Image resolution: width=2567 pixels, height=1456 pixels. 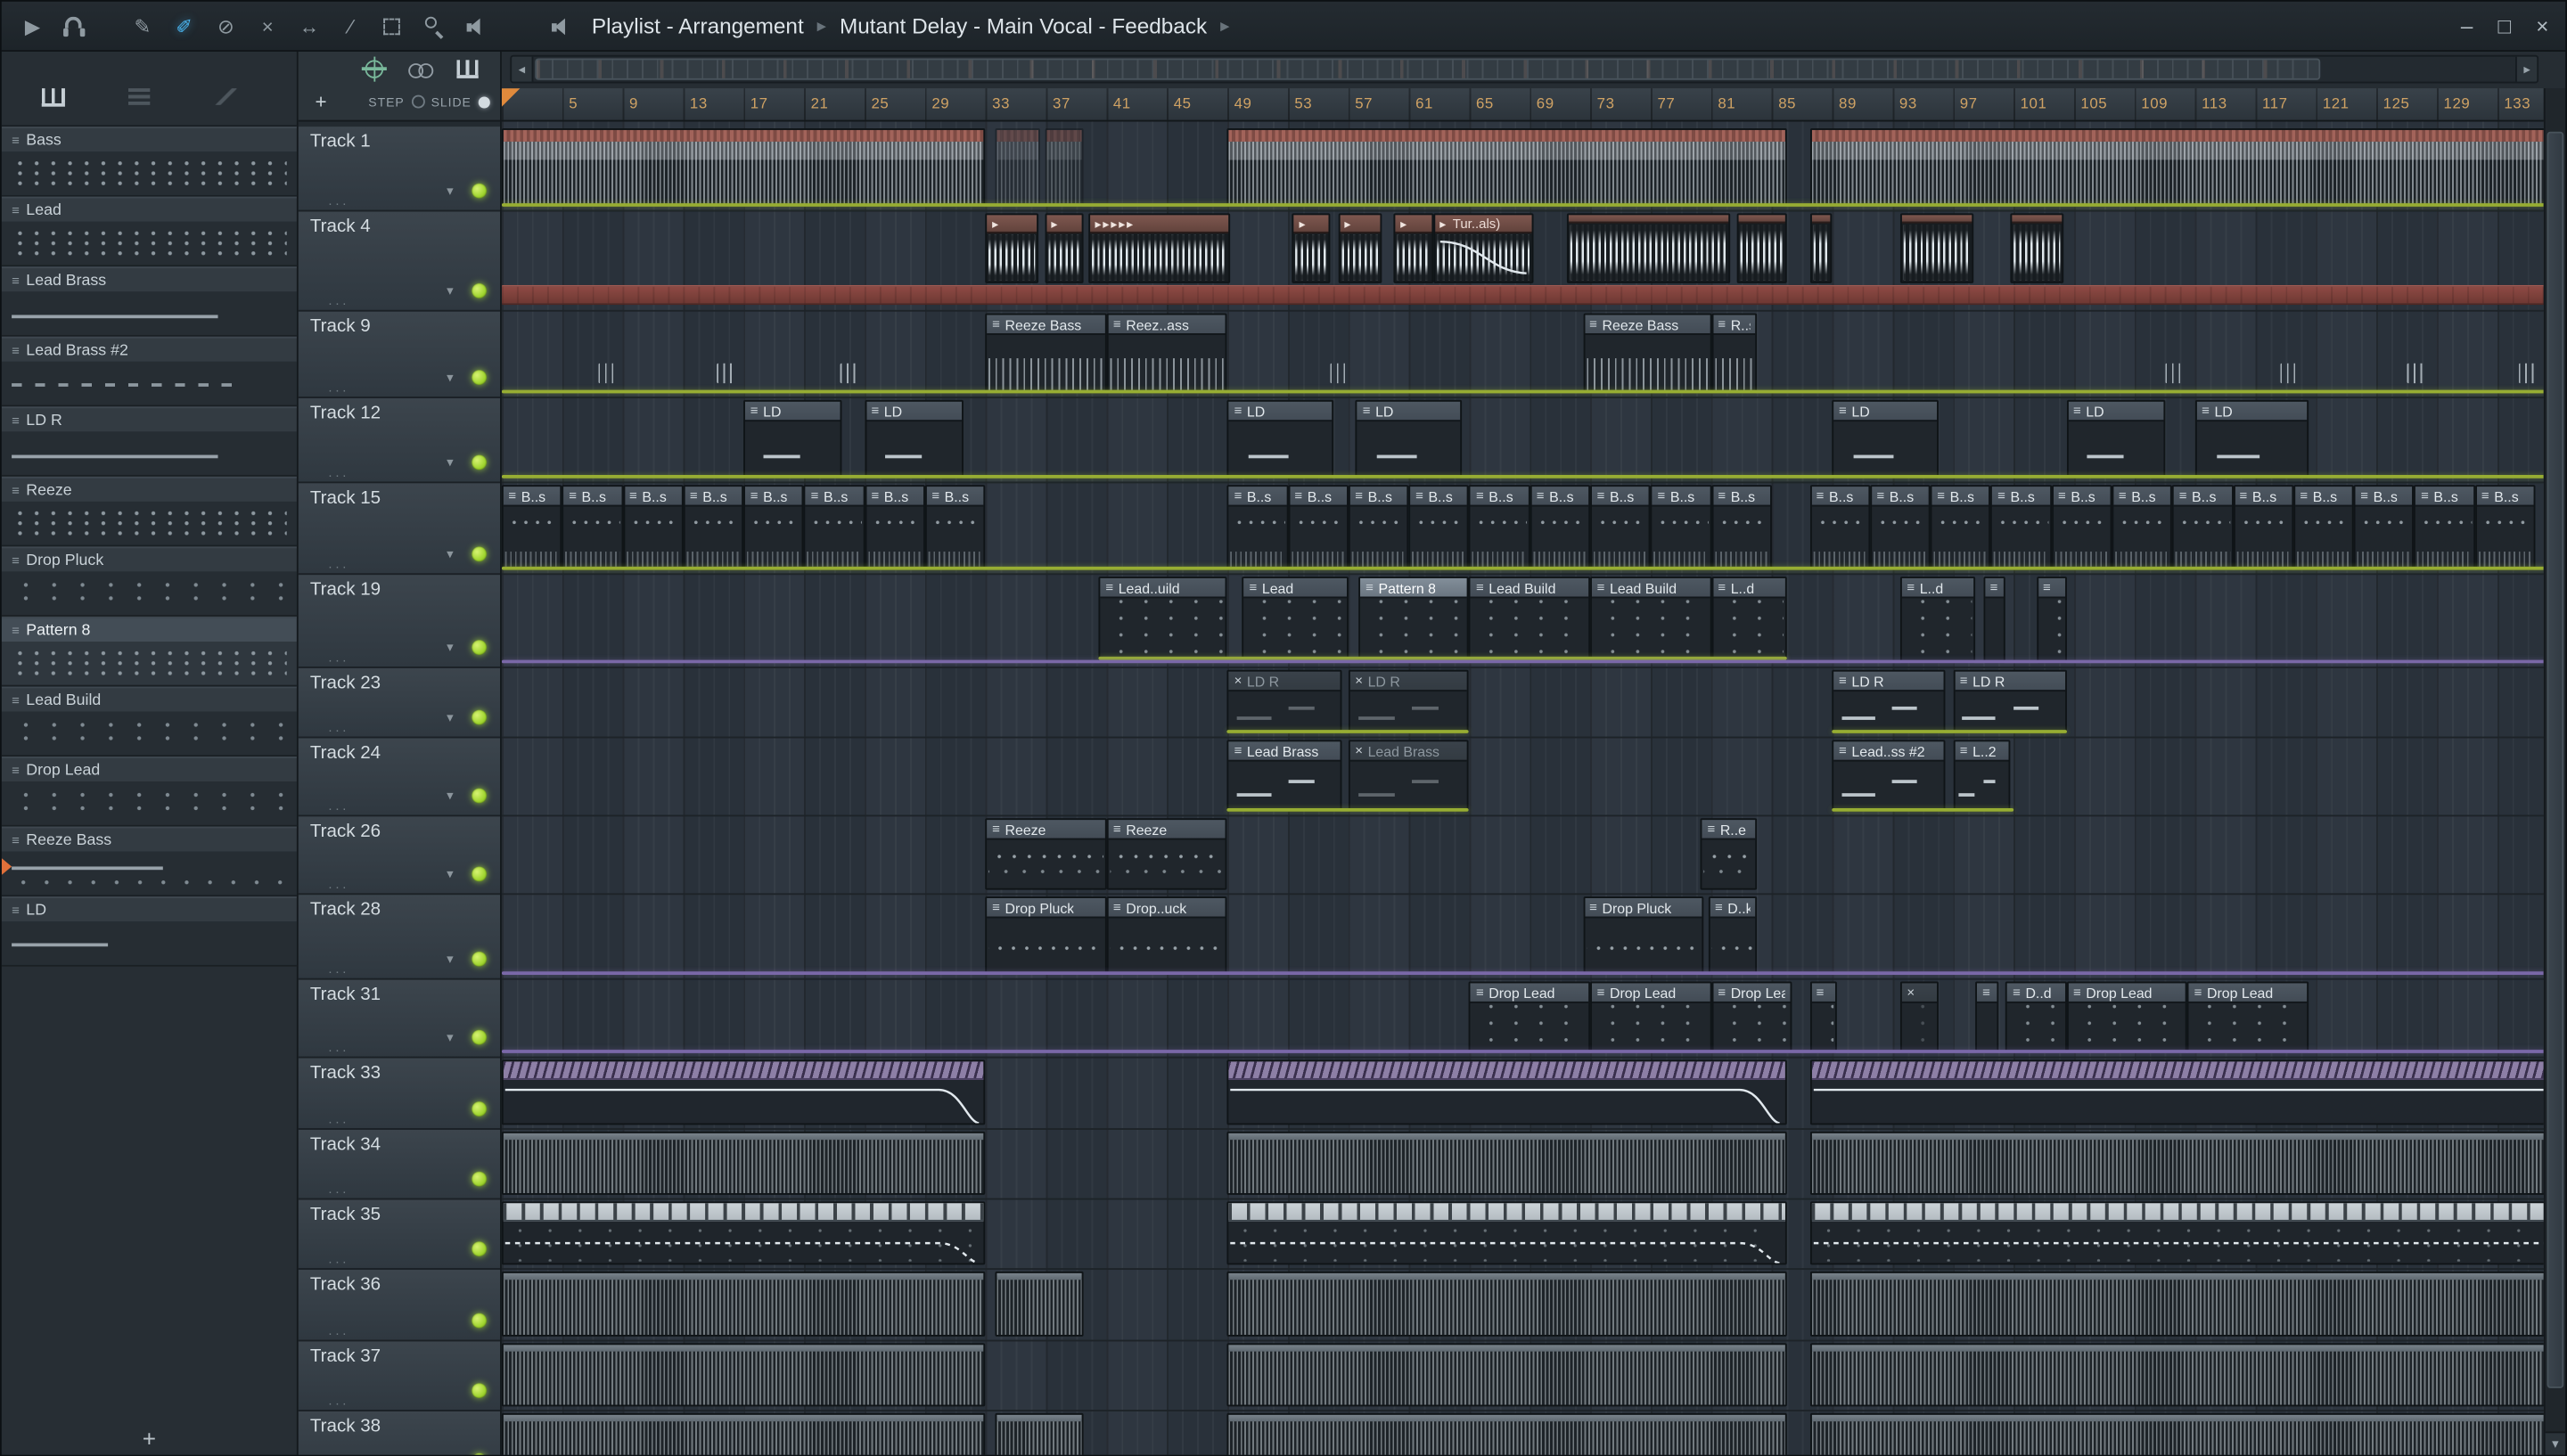 I want to click on pattern-clip: ≡ Reeze, so click(x=1046, y=854).